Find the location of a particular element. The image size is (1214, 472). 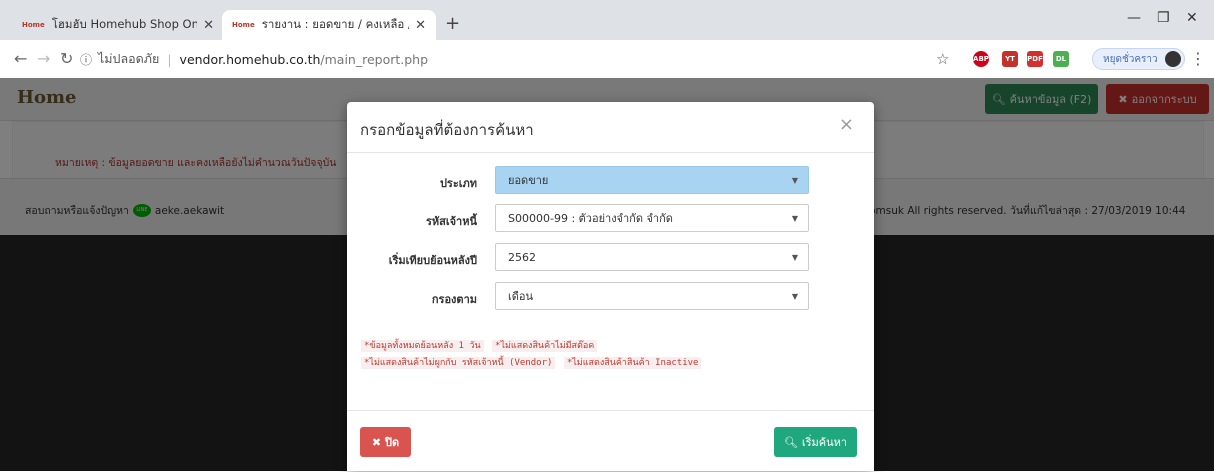

youtube-extension-icon: YT is located at coordinates (1010, 59).